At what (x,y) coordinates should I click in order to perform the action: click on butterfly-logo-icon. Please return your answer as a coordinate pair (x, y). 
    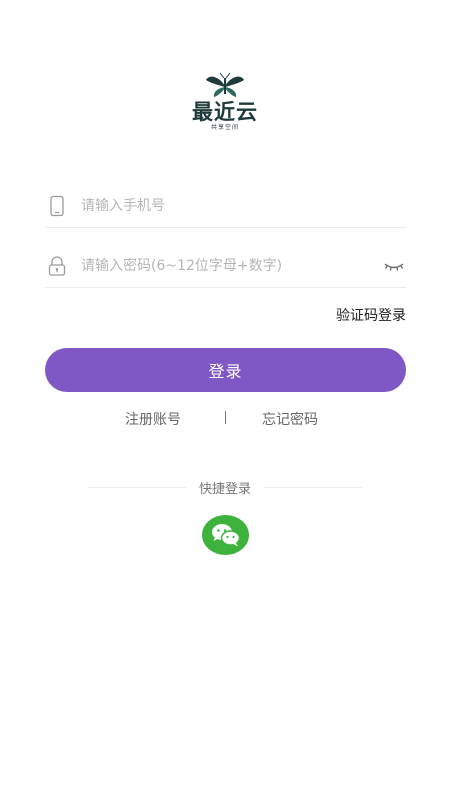
    Looking at the image, I should click on (225, 84).